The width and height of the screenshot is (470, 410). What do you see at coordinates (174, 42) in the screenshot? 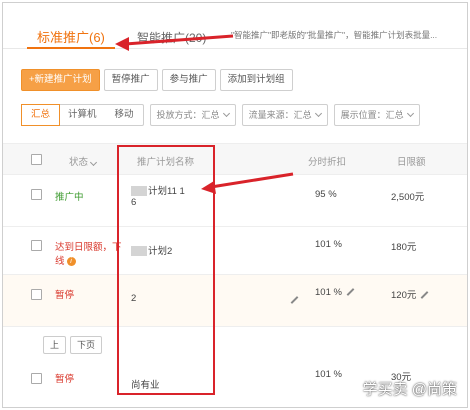
I see `annotation-arrow-tab` at bounding box center [174, 42].